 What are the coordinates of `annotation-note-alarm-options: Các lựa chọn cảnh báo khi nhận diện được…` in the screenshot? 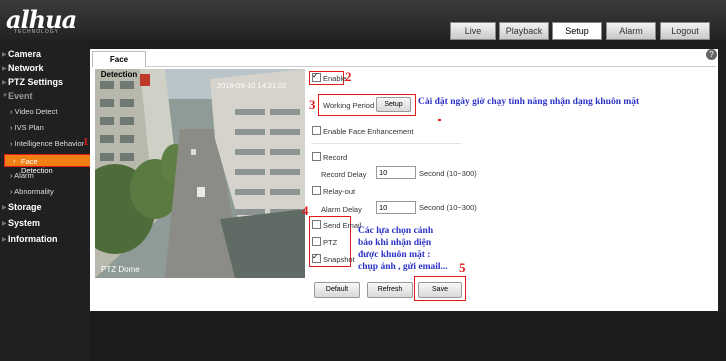 It's located at (403, 249).